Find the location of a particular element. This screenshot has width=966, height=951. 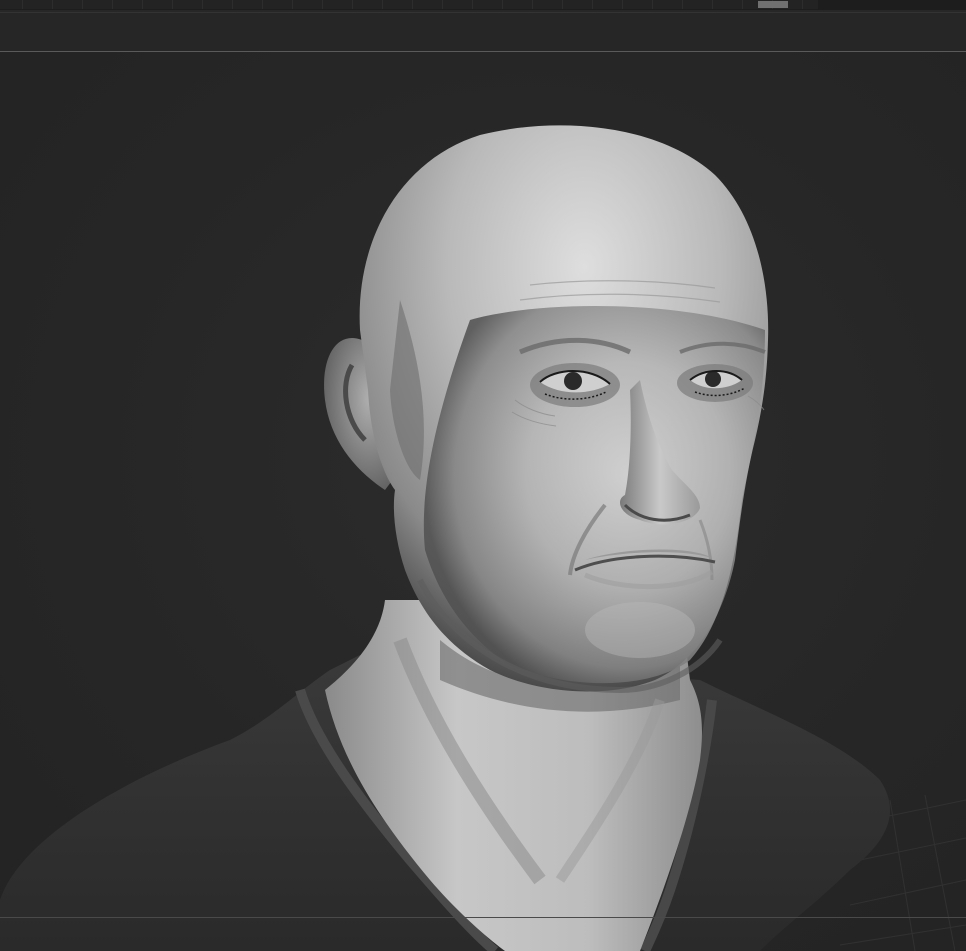

timeline-track is located at coordinates (409, 4).